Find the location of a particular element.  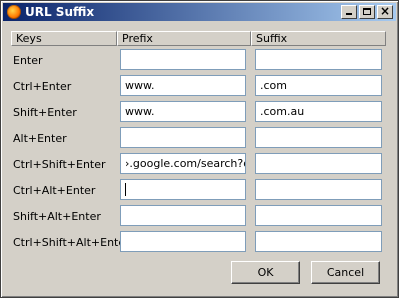

prefix-input: ›.google.com/search?q= is located at coordinates (183, 163).